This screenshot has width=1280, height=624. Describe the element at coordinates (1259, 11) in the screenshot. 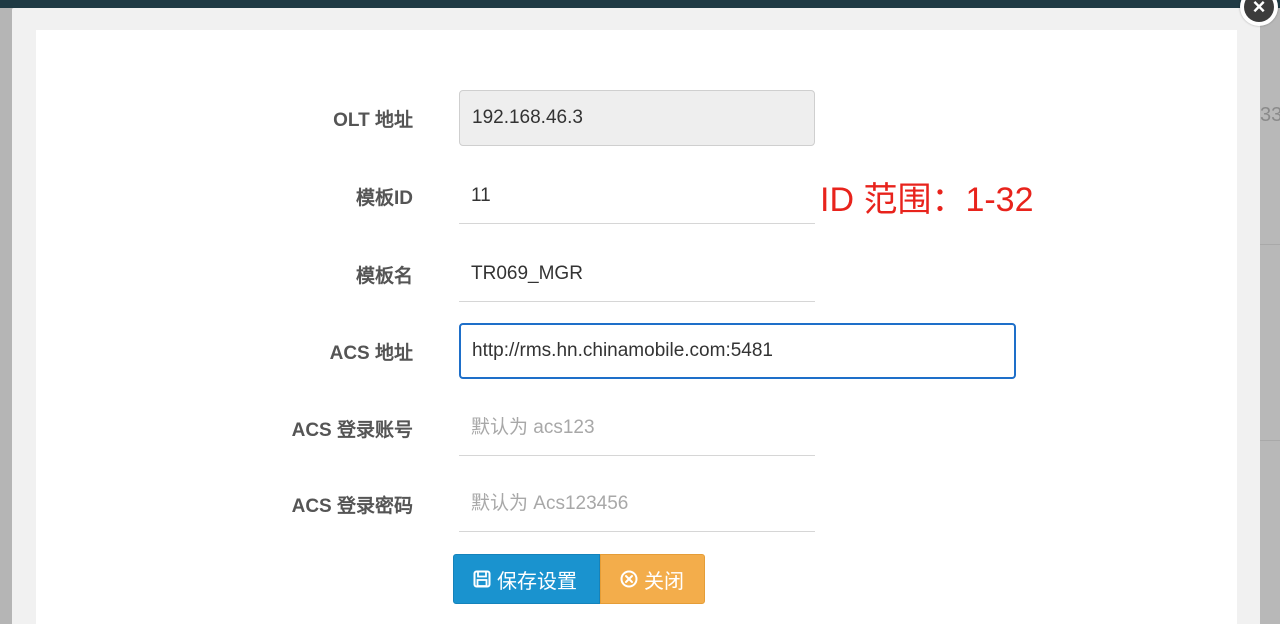

I see `close-icon: ×` at that location.